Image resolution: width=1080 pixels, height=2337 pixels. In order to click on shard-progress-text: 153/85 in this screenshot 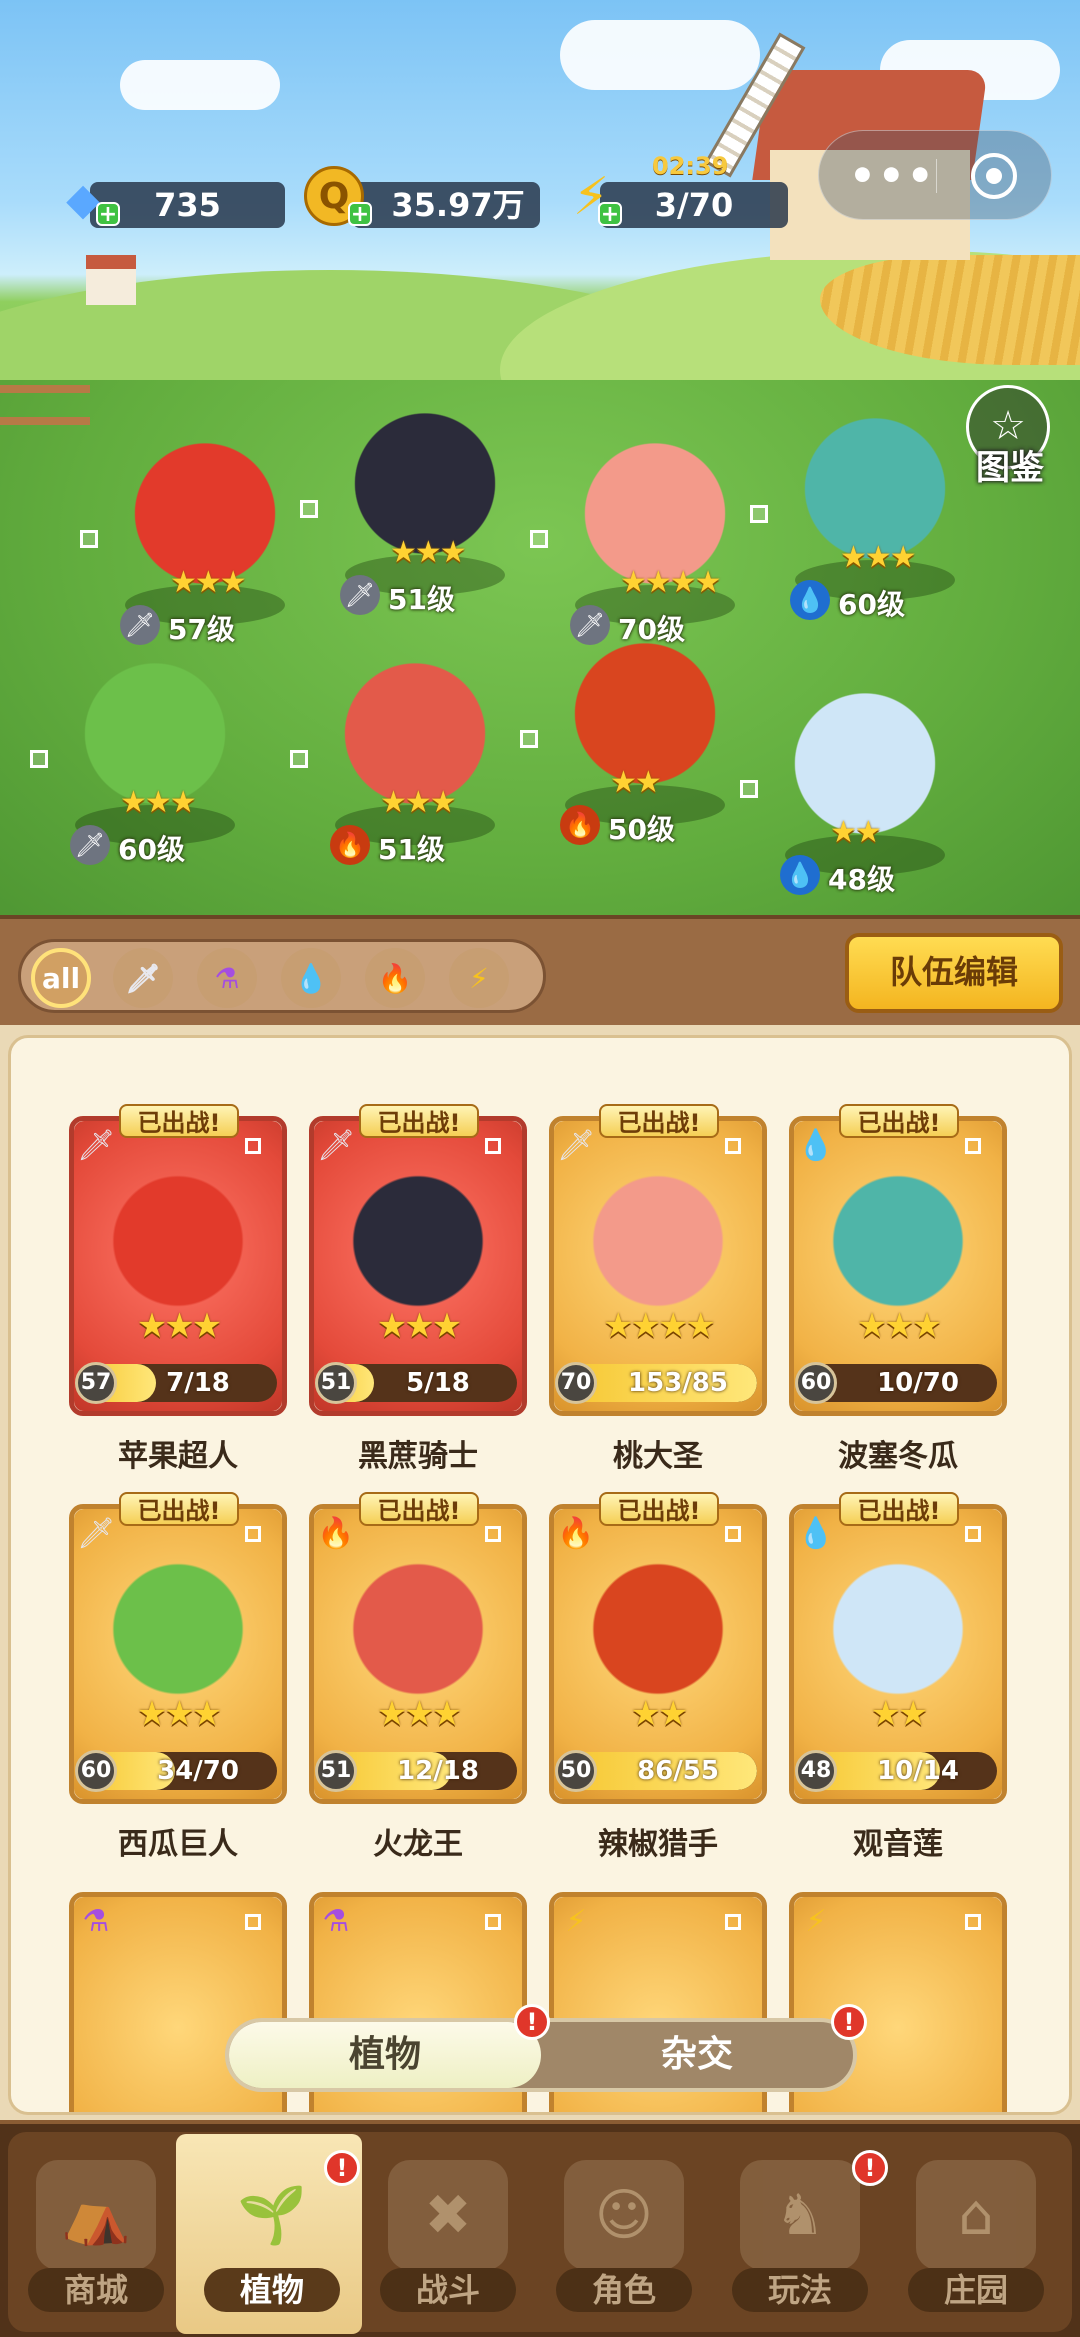, I will do `click(678, 1383)`.